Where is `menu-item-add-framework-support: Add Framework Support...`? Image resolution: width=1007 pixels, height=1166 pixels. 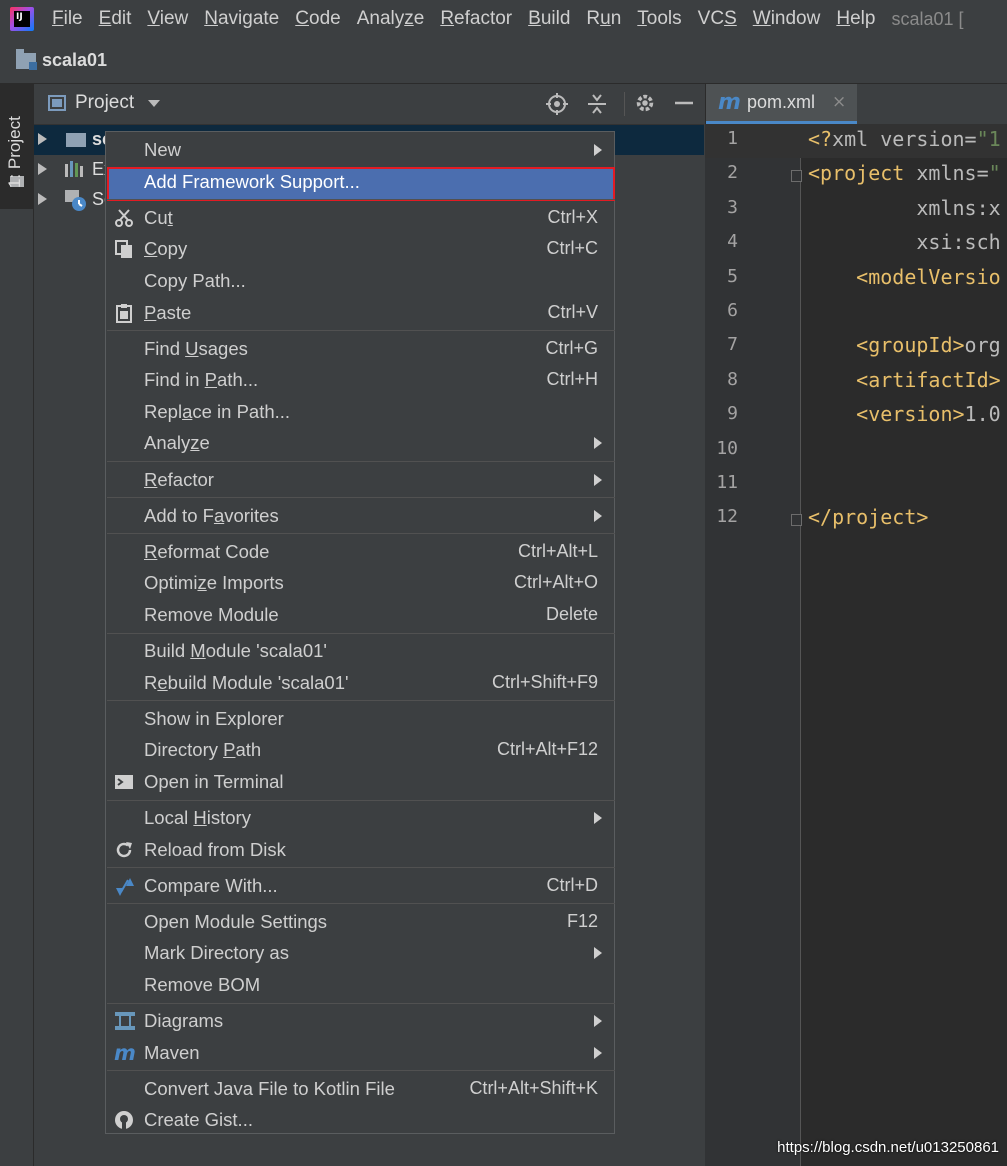 menu-item-add-framework-support: Add Framework Support... is located at coordinates (361, 182).